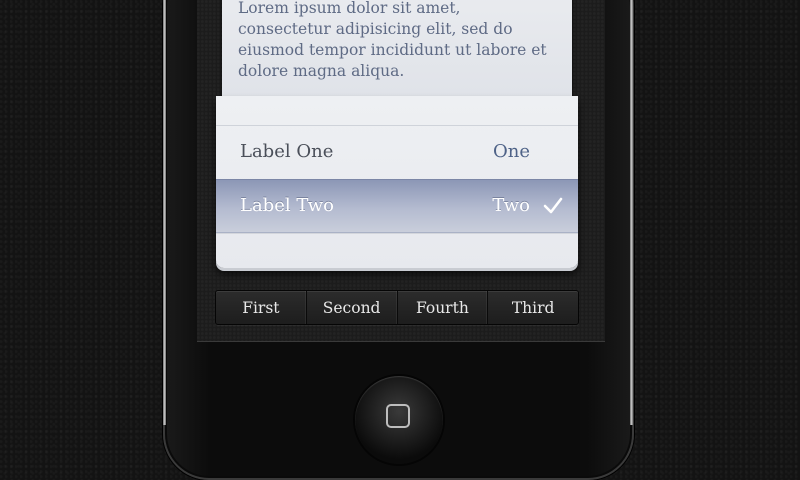  I want to click on home-button, so click(399, 420).